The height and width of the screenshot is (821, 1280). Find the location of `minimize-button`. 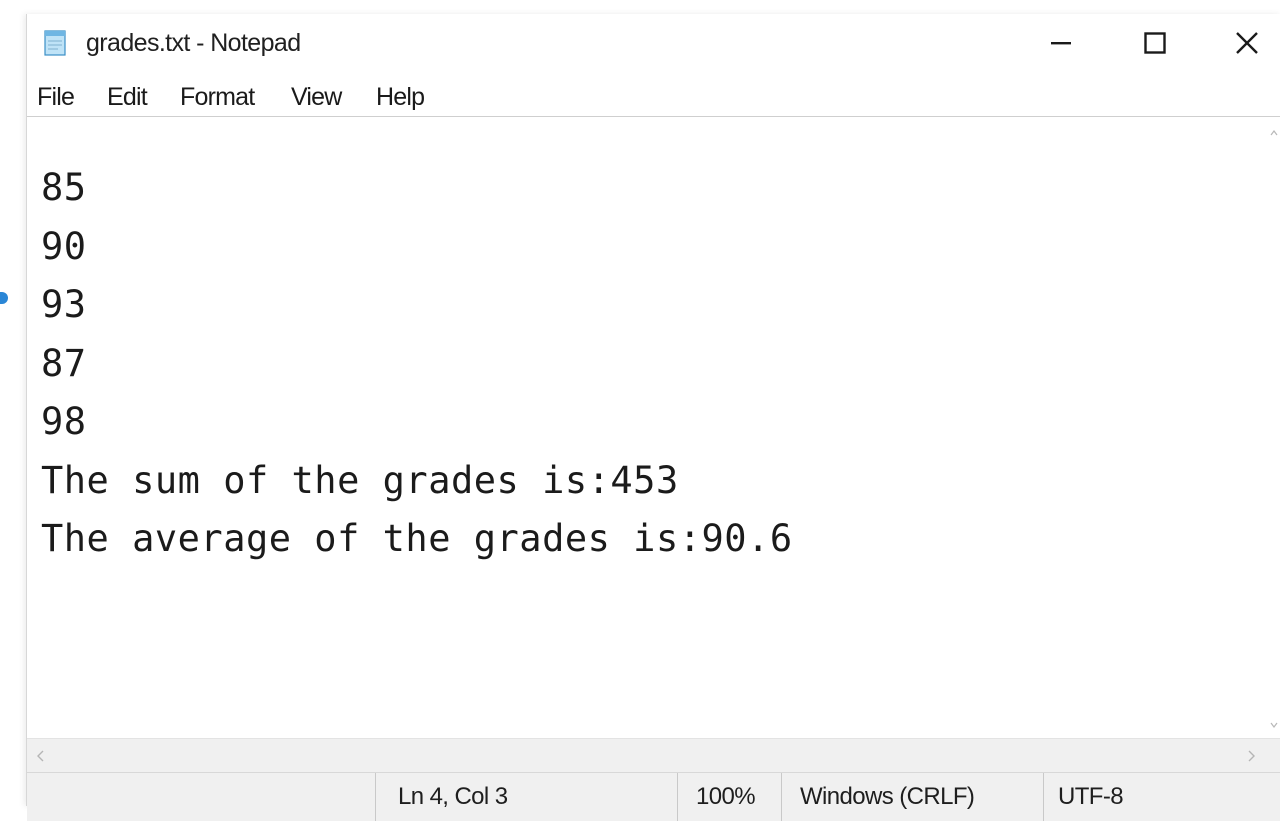

minimize-button is located at coordinates (1061, 43).